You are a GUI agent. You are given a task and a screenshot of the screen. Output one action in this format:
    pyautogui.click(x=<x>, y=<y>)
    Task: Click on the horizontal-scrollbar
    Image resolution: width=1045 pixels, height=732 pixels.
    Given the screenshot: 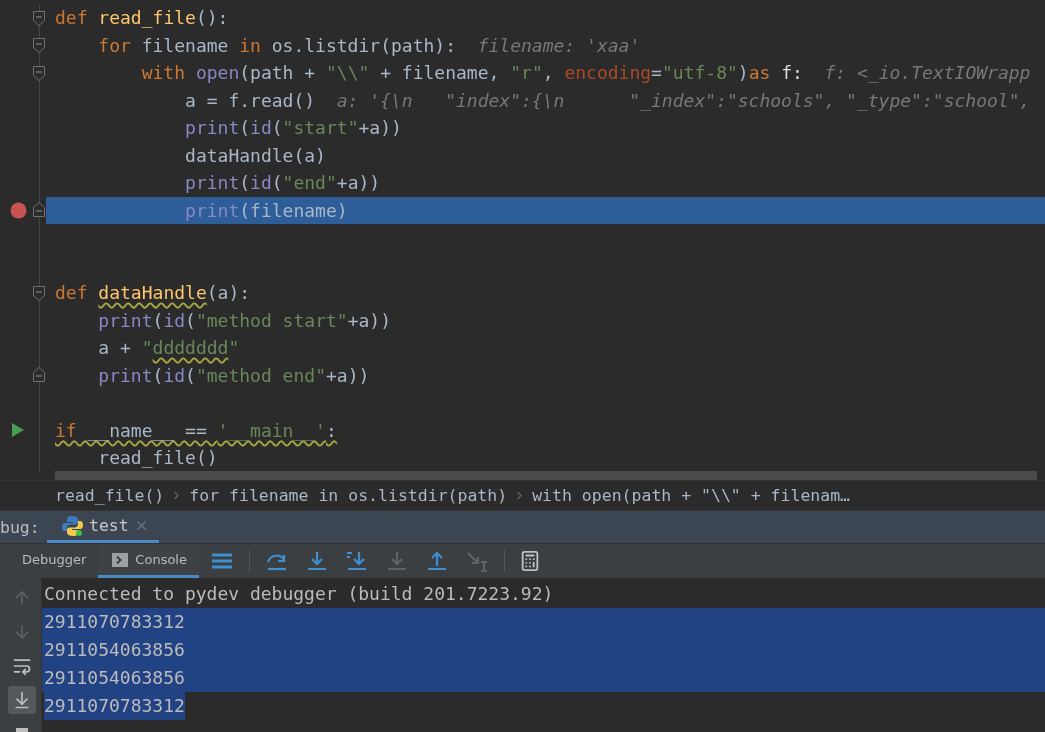 What is the action you would take?
    pyautogui.click(x=546, y=475)
    